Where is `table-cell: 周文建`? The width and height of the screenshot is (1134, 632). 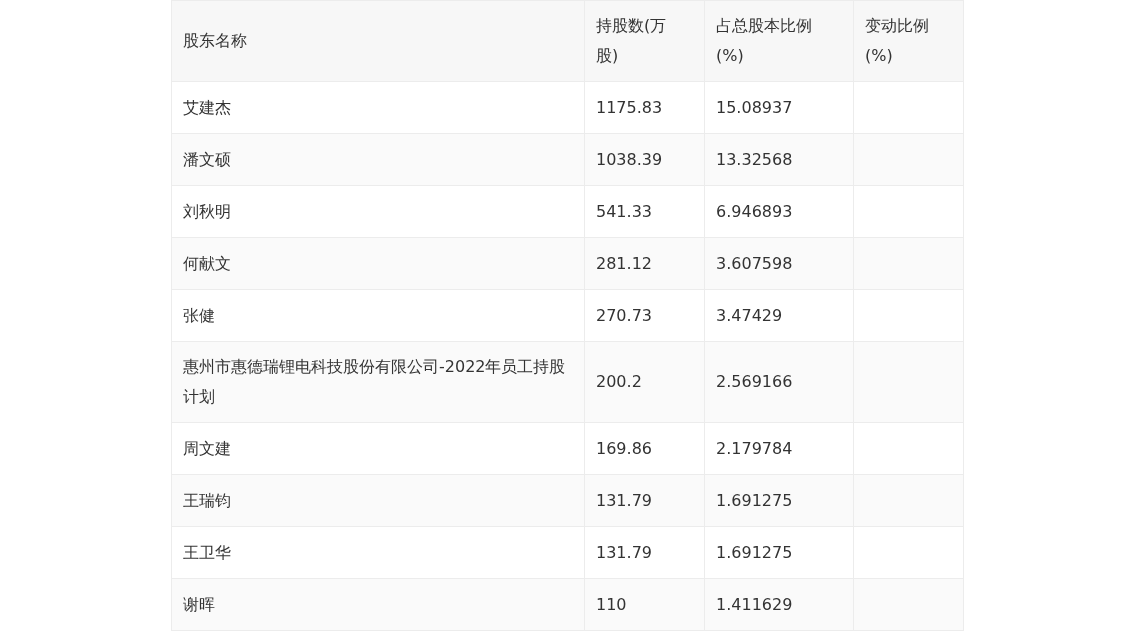 table-cell: 周文建 is located at coordinates (378, 448).